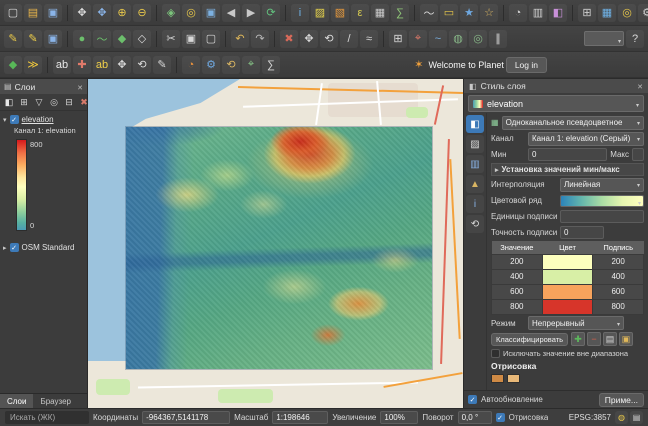  I want to click on layer-item-osm: OSM Standard, so click(43, 247).